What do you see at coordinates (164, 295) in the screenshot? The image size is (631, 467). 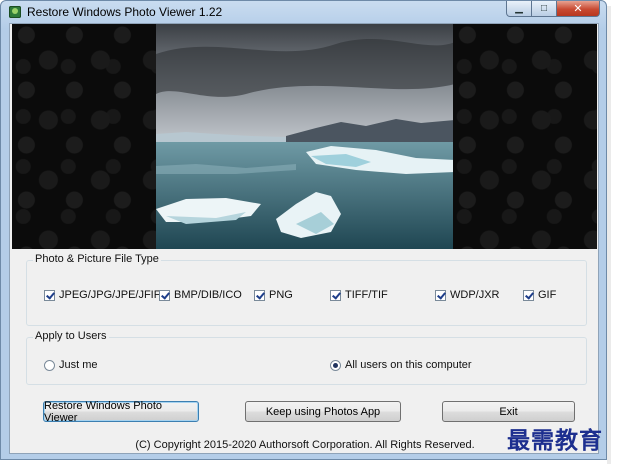 I see `checkbox-bmp-box` at bounding box center [164, 295].